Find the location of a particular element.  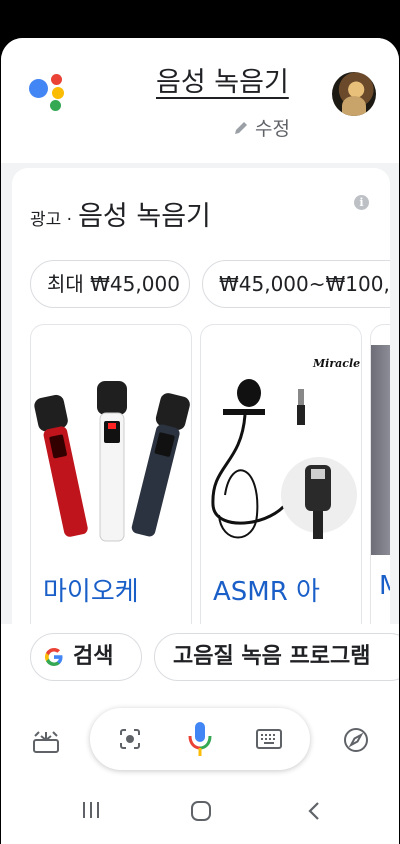

snapshot-icon is located at coordinates (46, 741).